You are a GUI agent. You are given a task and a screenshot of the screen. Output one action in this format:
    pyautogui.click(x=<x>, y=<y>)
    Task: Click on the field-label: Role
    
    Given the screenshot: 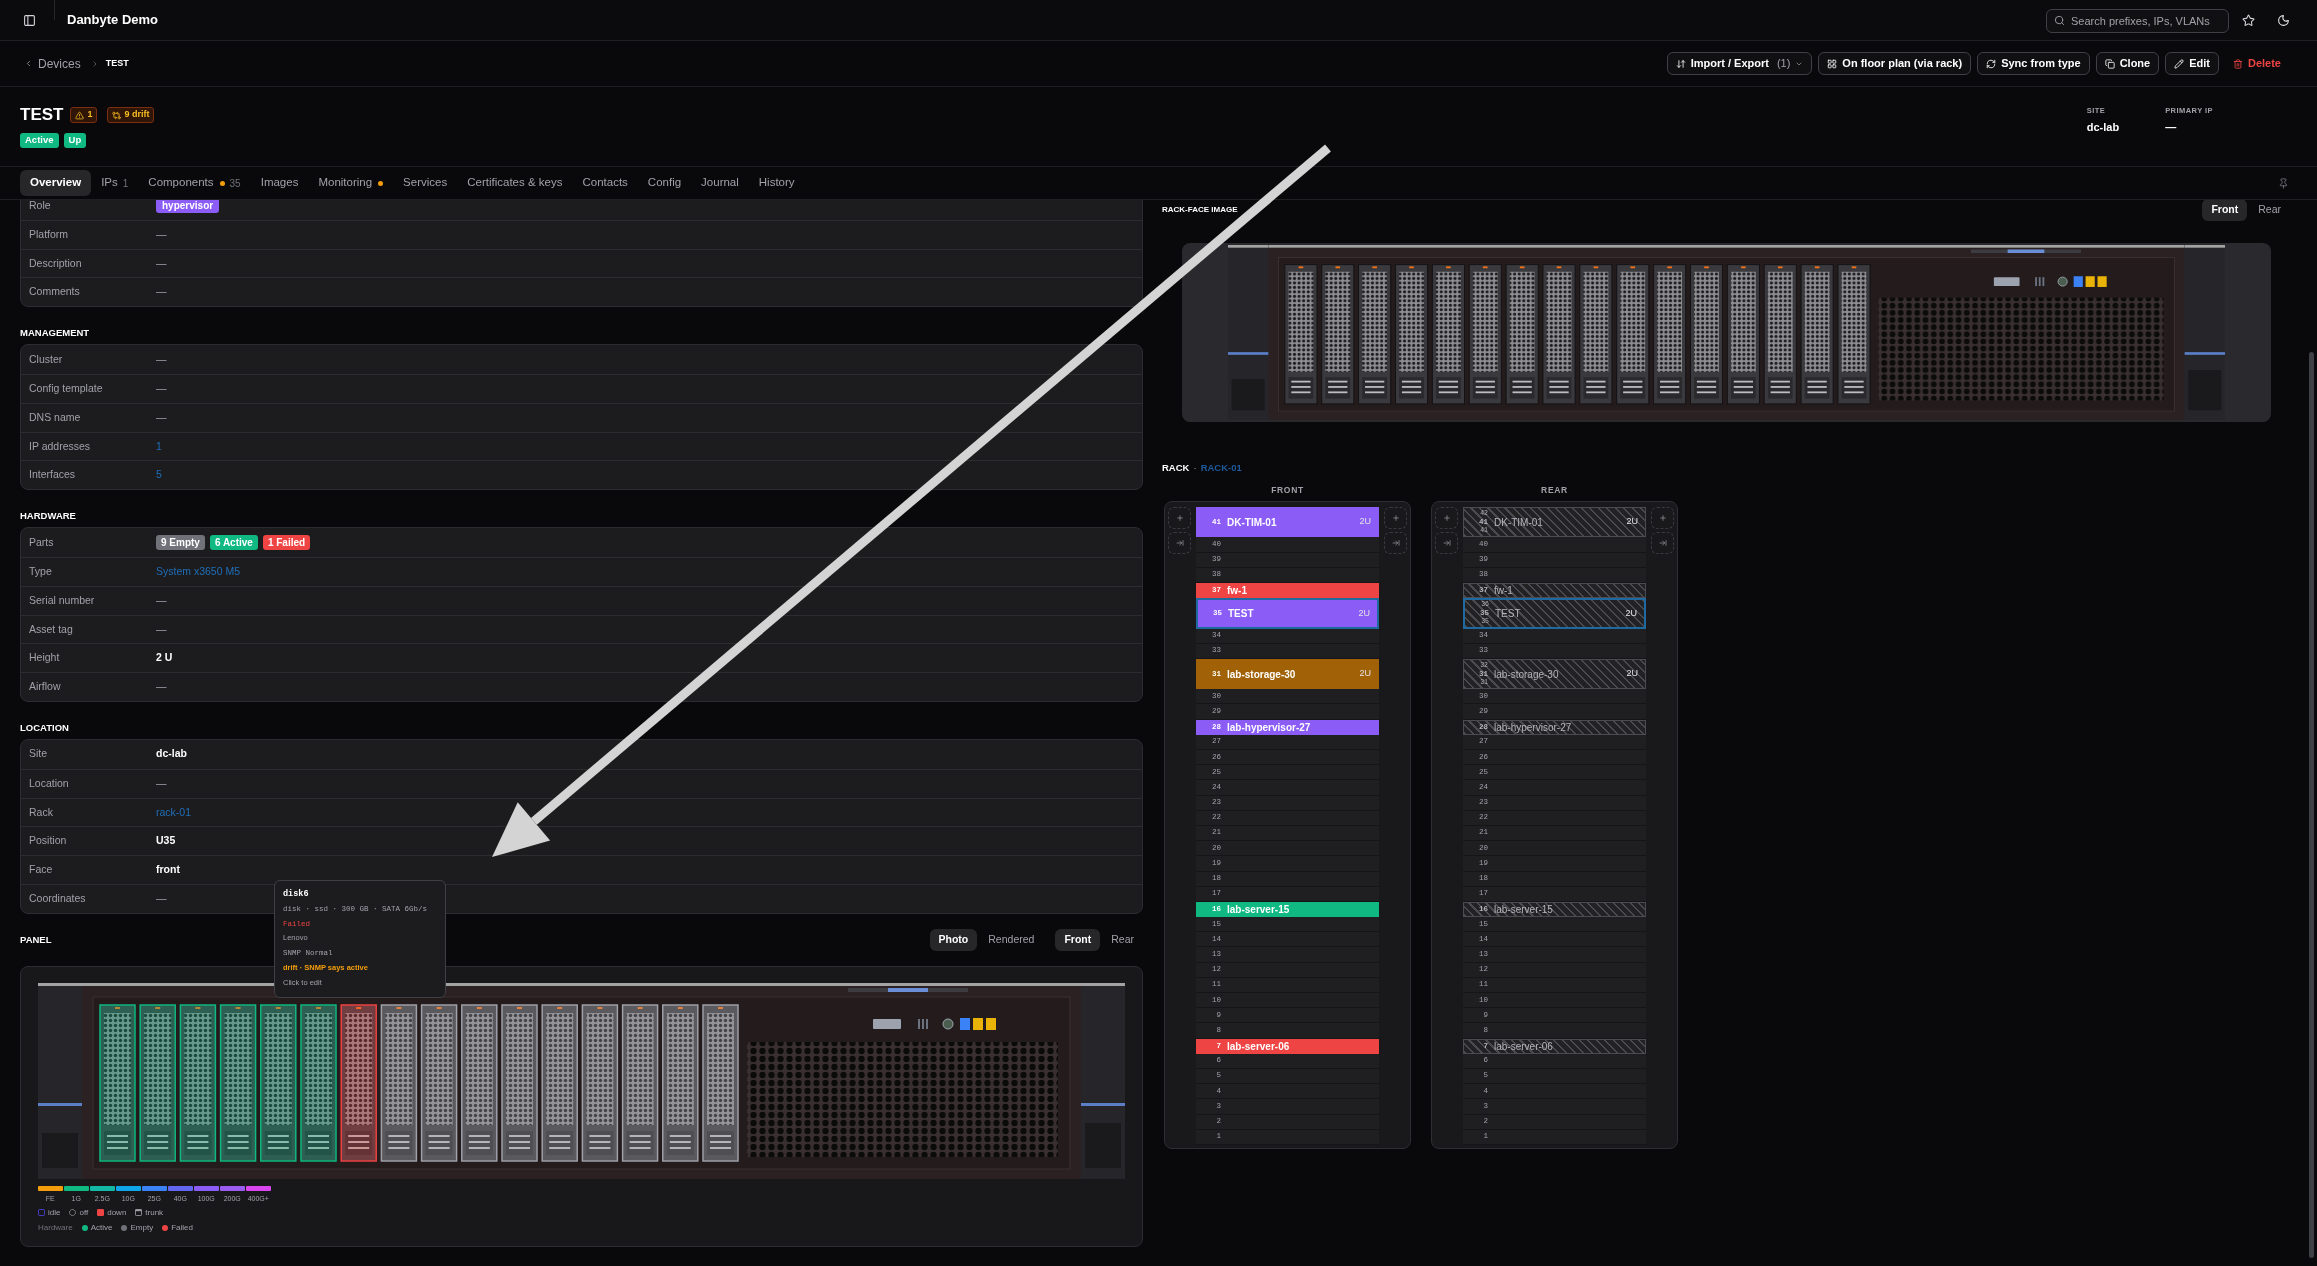 What is the action you would take?
    pyautogui.click(x=40, y=206)
    